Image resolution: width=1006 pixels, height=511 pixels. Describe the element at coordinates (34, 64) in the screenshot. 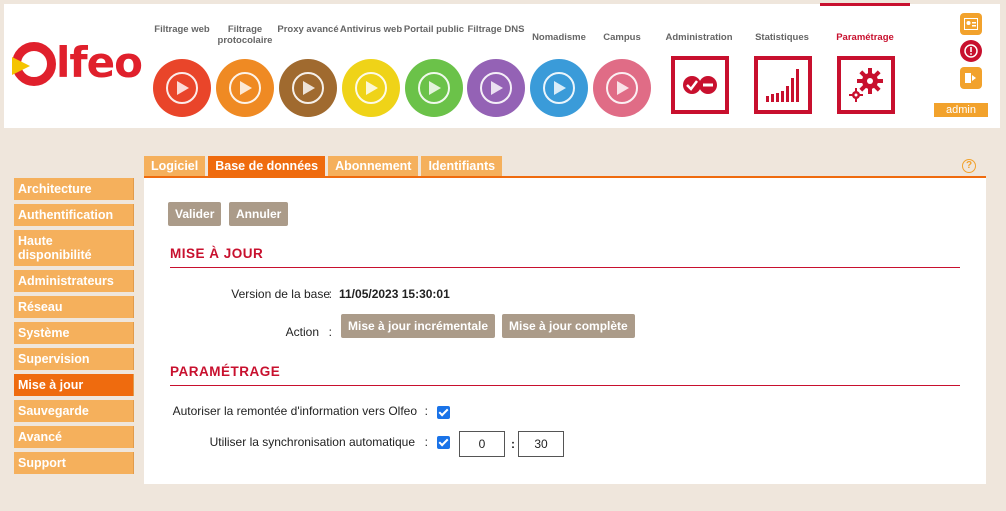

I see `logo-o-mark` at that location.